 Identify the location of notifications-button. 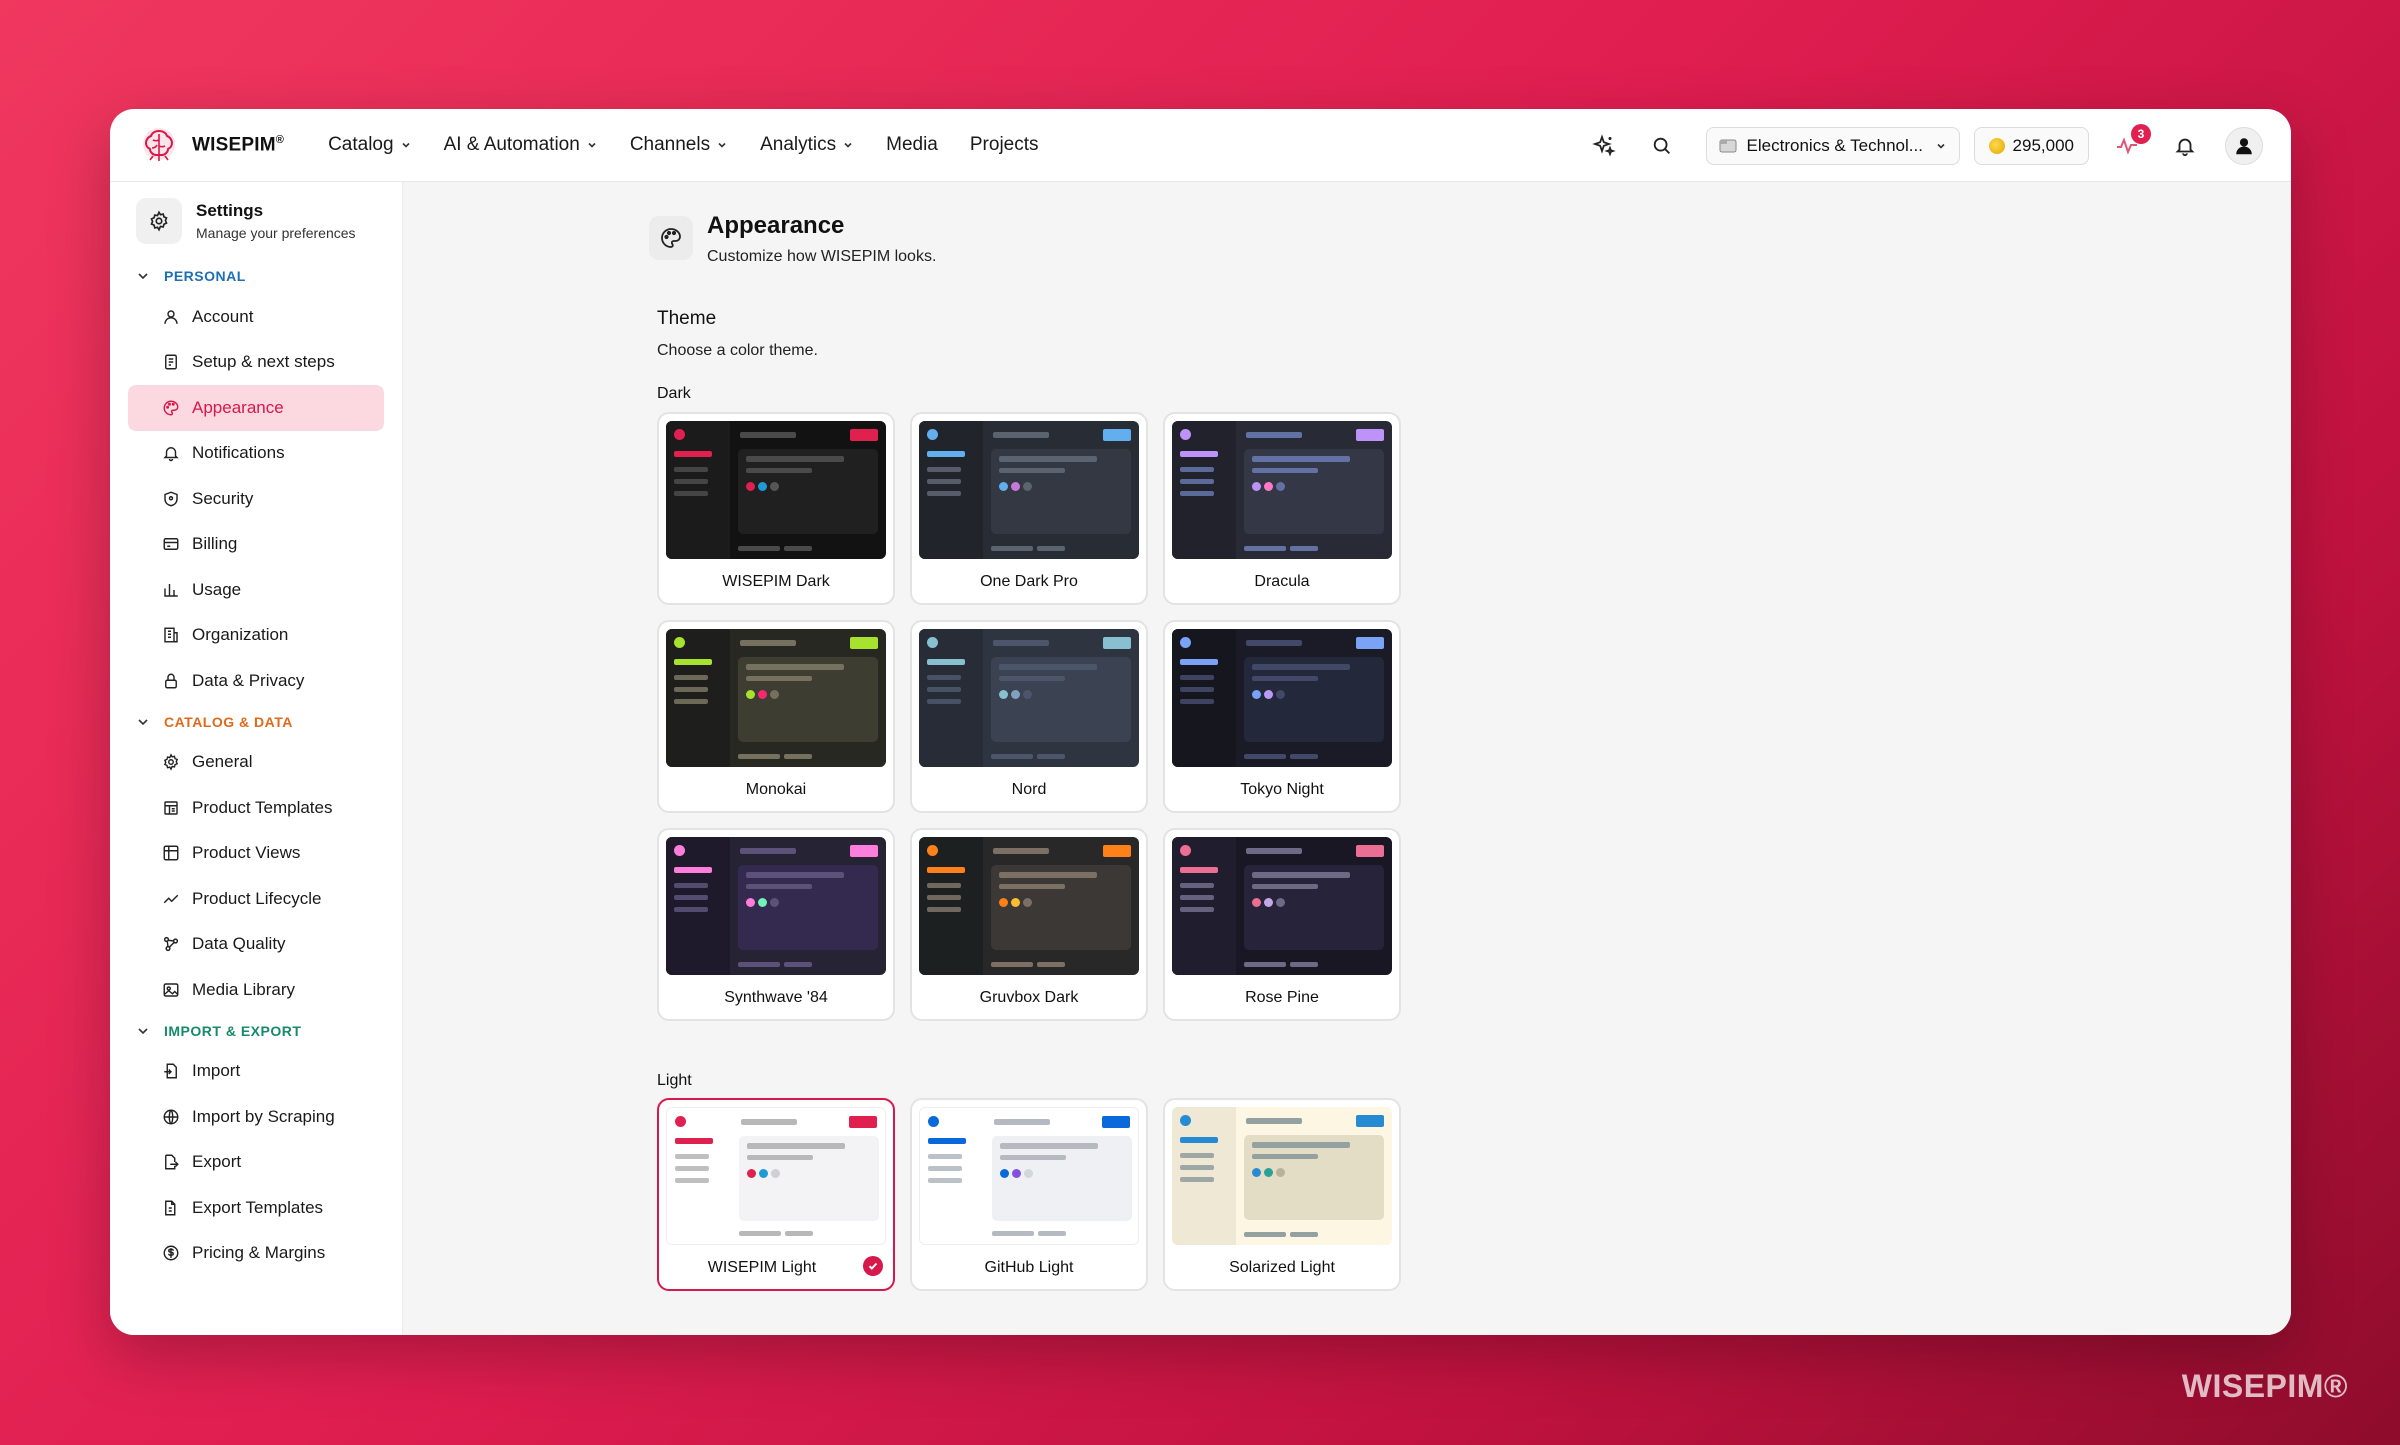
(2185, 146).